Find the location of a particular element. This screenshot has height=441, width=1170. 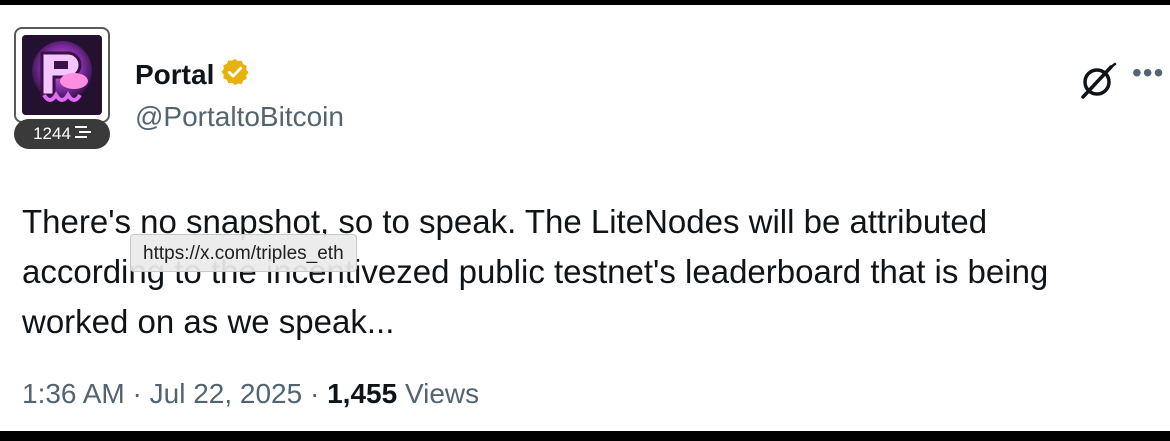

avatar is located at coordinates (62, 75).